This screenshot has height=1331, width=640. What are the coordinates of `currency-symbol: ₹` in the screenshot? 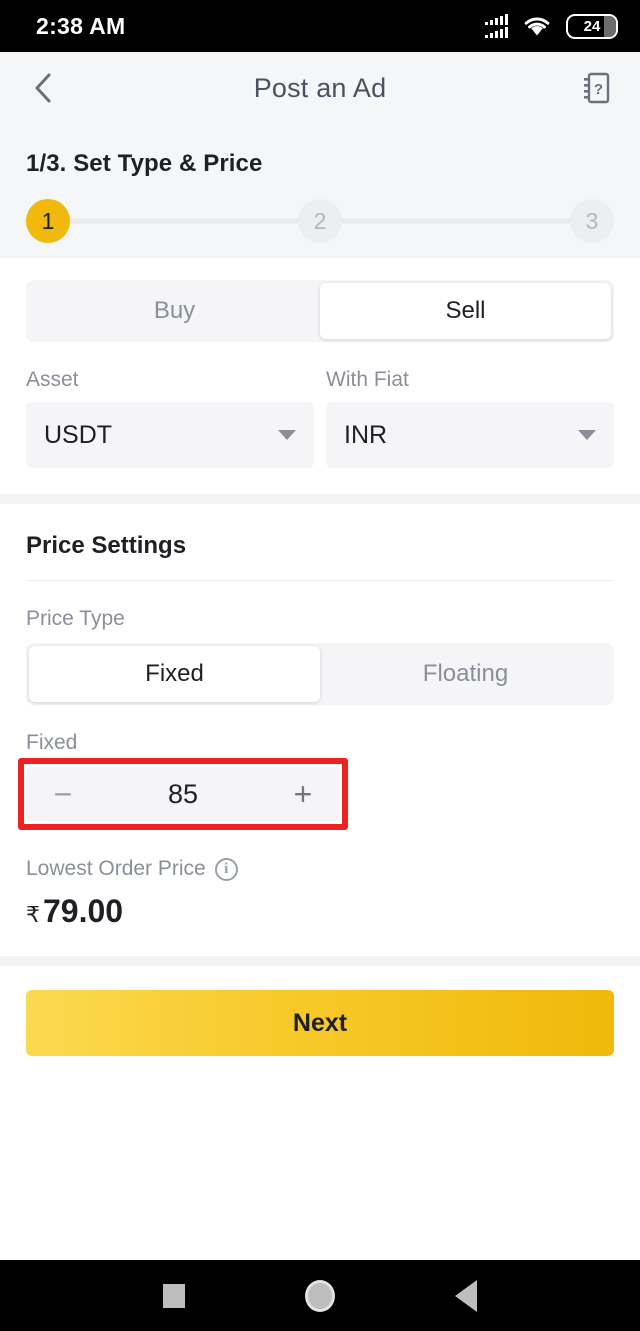 It's located at (33, 914).